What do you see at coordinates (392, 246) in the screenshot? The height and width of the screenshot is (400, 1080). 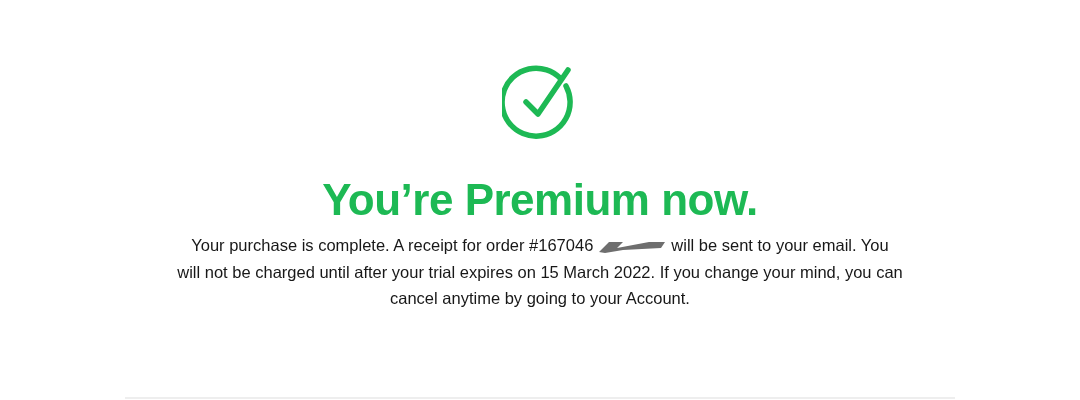 I see `message-text: Your purchase is complete. A receipt for order #167046` at bounding box center [392, 246].